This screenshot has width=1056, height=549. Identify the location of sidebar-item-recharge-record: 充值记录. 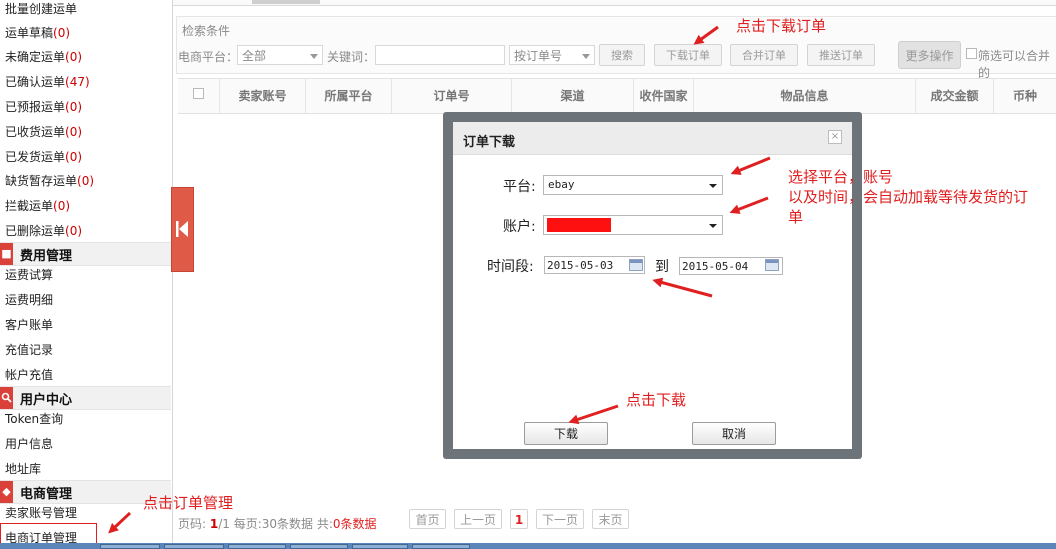
(29, 349).